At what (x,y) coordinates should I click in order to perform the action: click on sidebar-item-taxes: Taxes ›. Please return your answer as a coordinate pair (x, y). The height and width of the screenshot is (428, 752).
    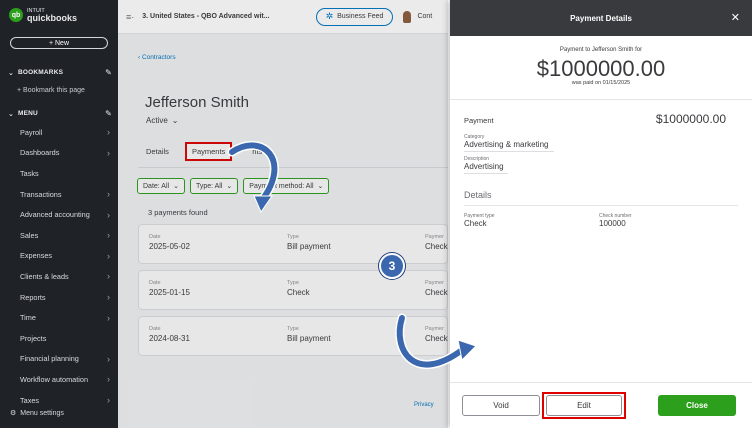
    Looking at the image, I should click on (59, 400).